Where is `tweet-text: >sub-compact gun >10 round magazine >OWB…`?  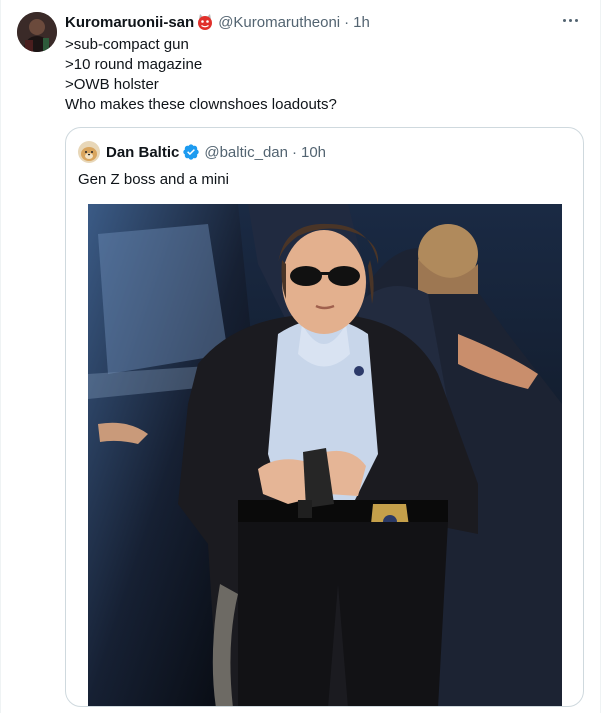 tweet-text: >sub-compact gun >10 round magazine >OWB… is located at coordinates (325, 75).